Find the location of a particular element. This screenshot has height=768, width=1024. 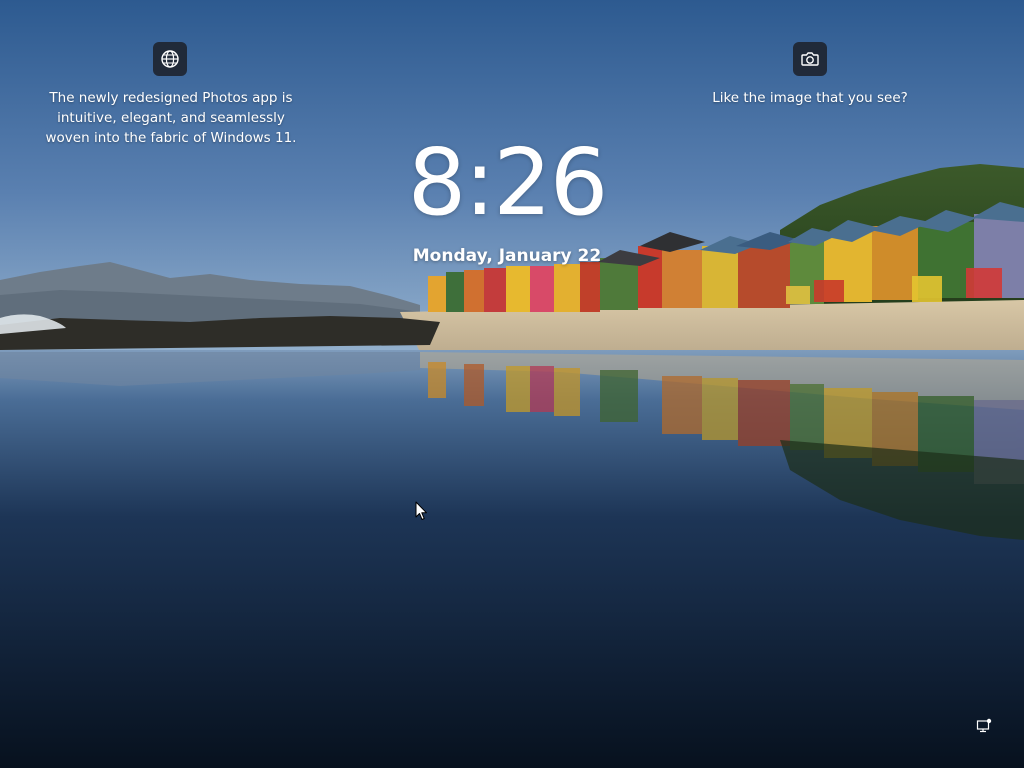

spotlight-info-line-2: intuitive, elegant, and seamlessly is located at coordinates (171, 118).